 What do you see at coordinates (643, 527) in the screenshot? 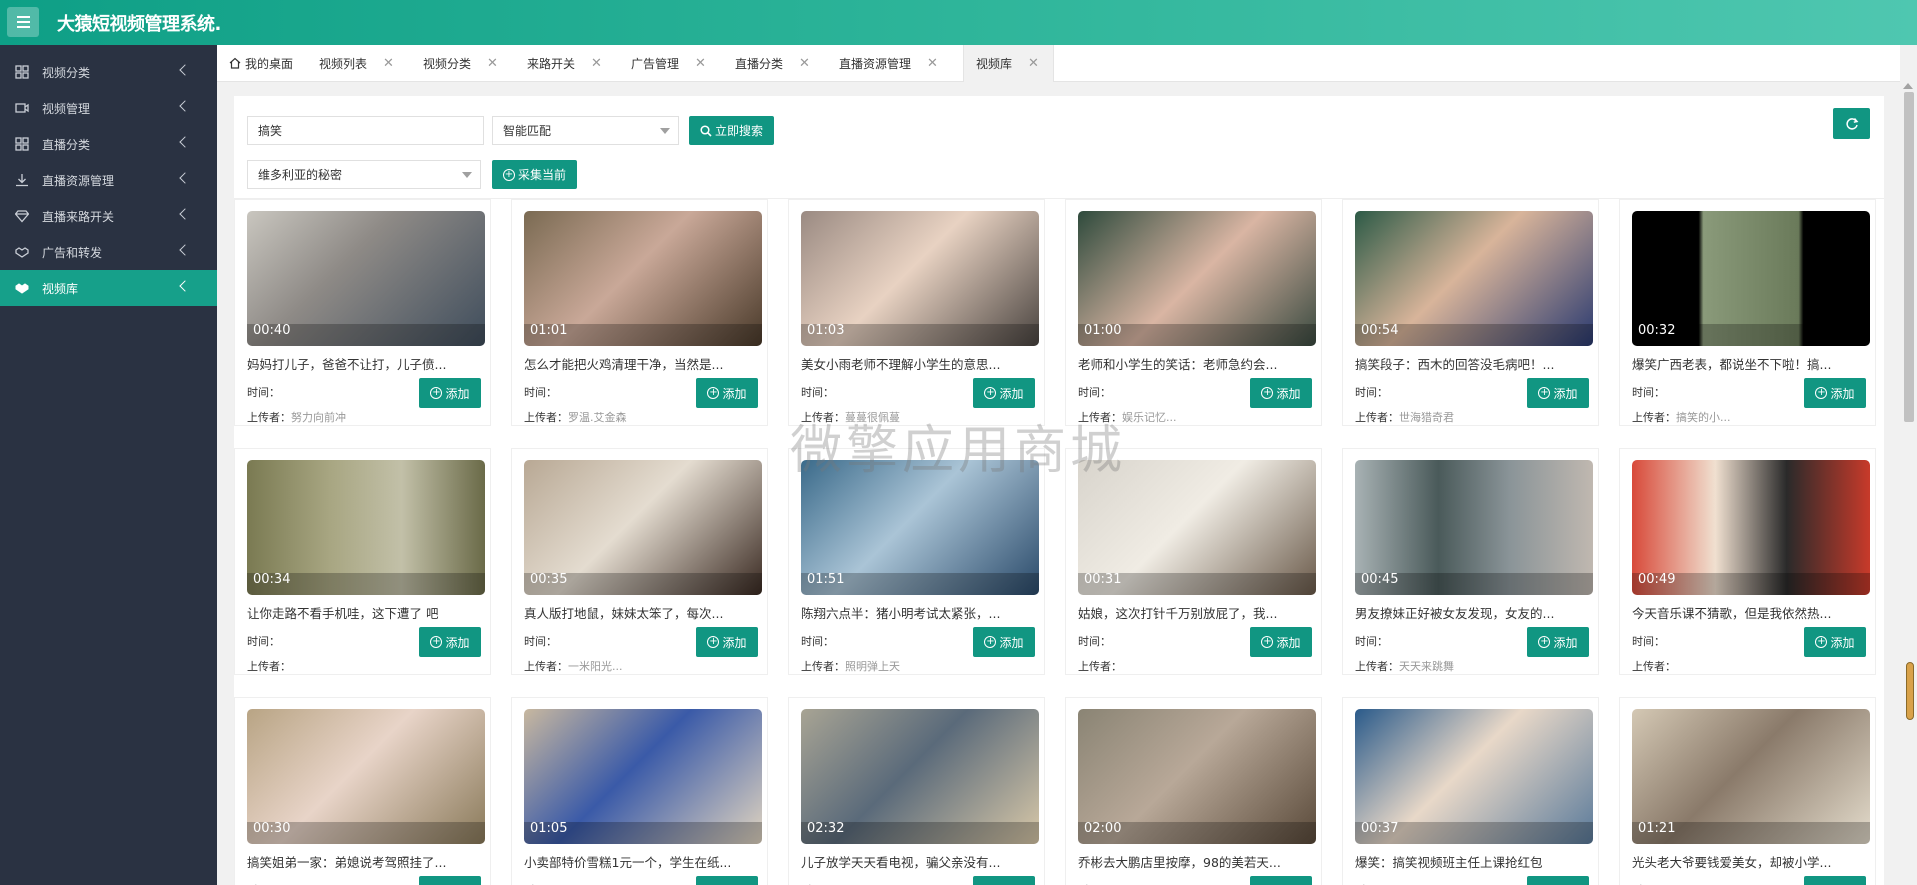
I see `video-thumbnail: 00:35` at bounding box center [643, 527].